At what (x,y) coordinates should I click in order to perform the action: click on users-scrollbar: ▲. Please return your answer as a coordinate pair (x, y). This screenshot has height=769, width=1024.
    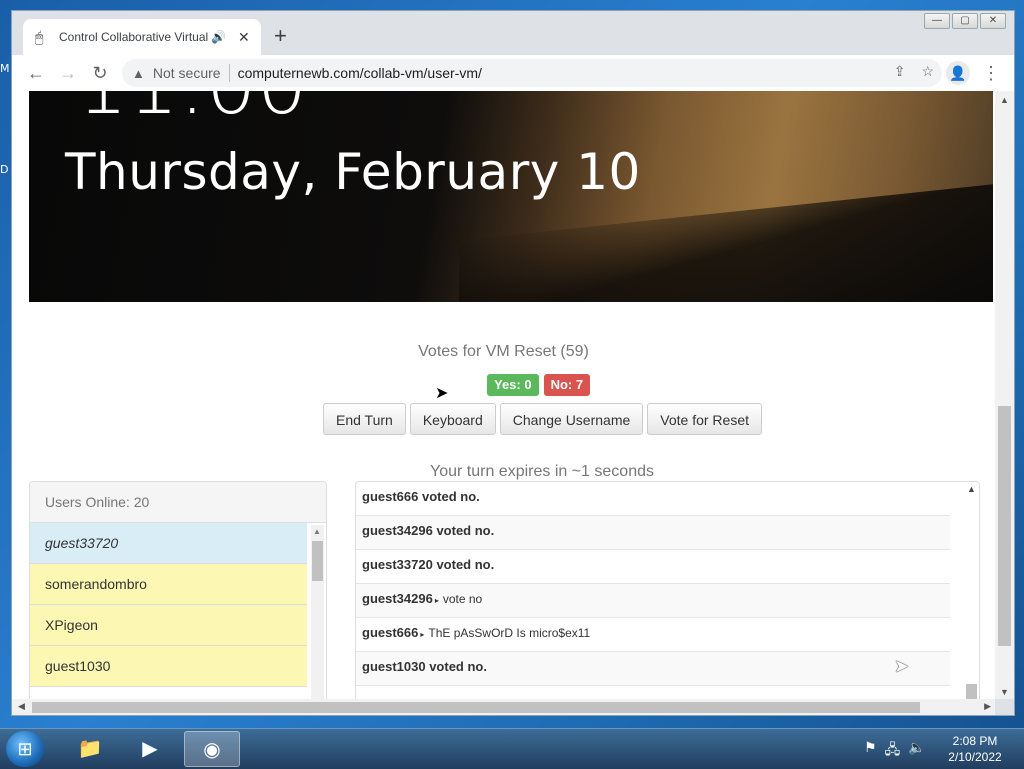
    Looking at the image, I should click on (317, 612).